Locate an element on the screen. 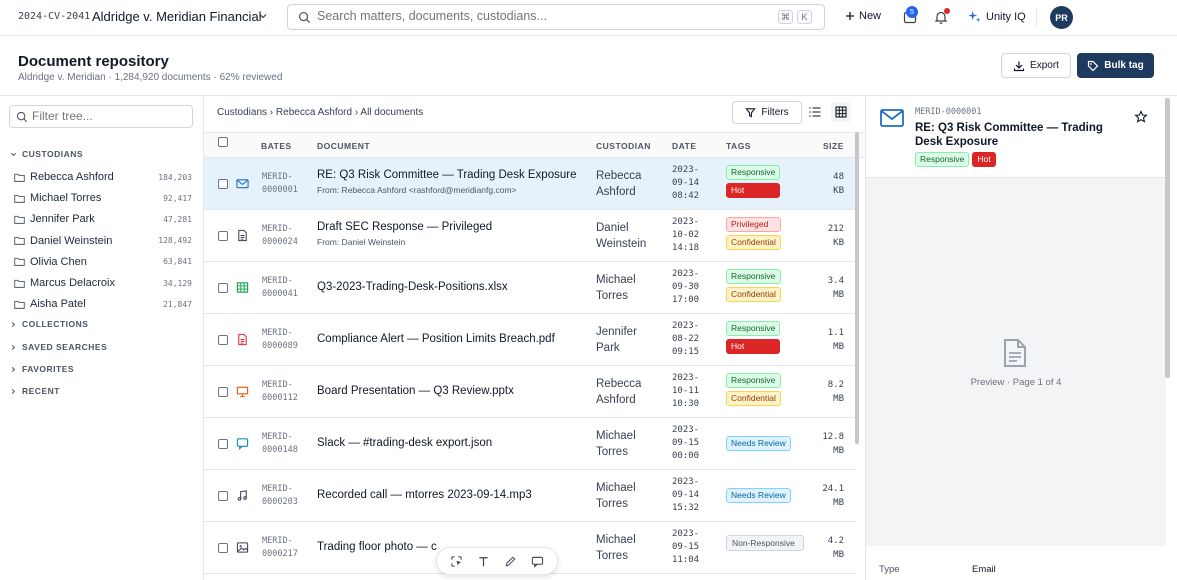 The width and height of the screenshot is (1177, 580). avatar: PR is located at coordinates (1061, 17).